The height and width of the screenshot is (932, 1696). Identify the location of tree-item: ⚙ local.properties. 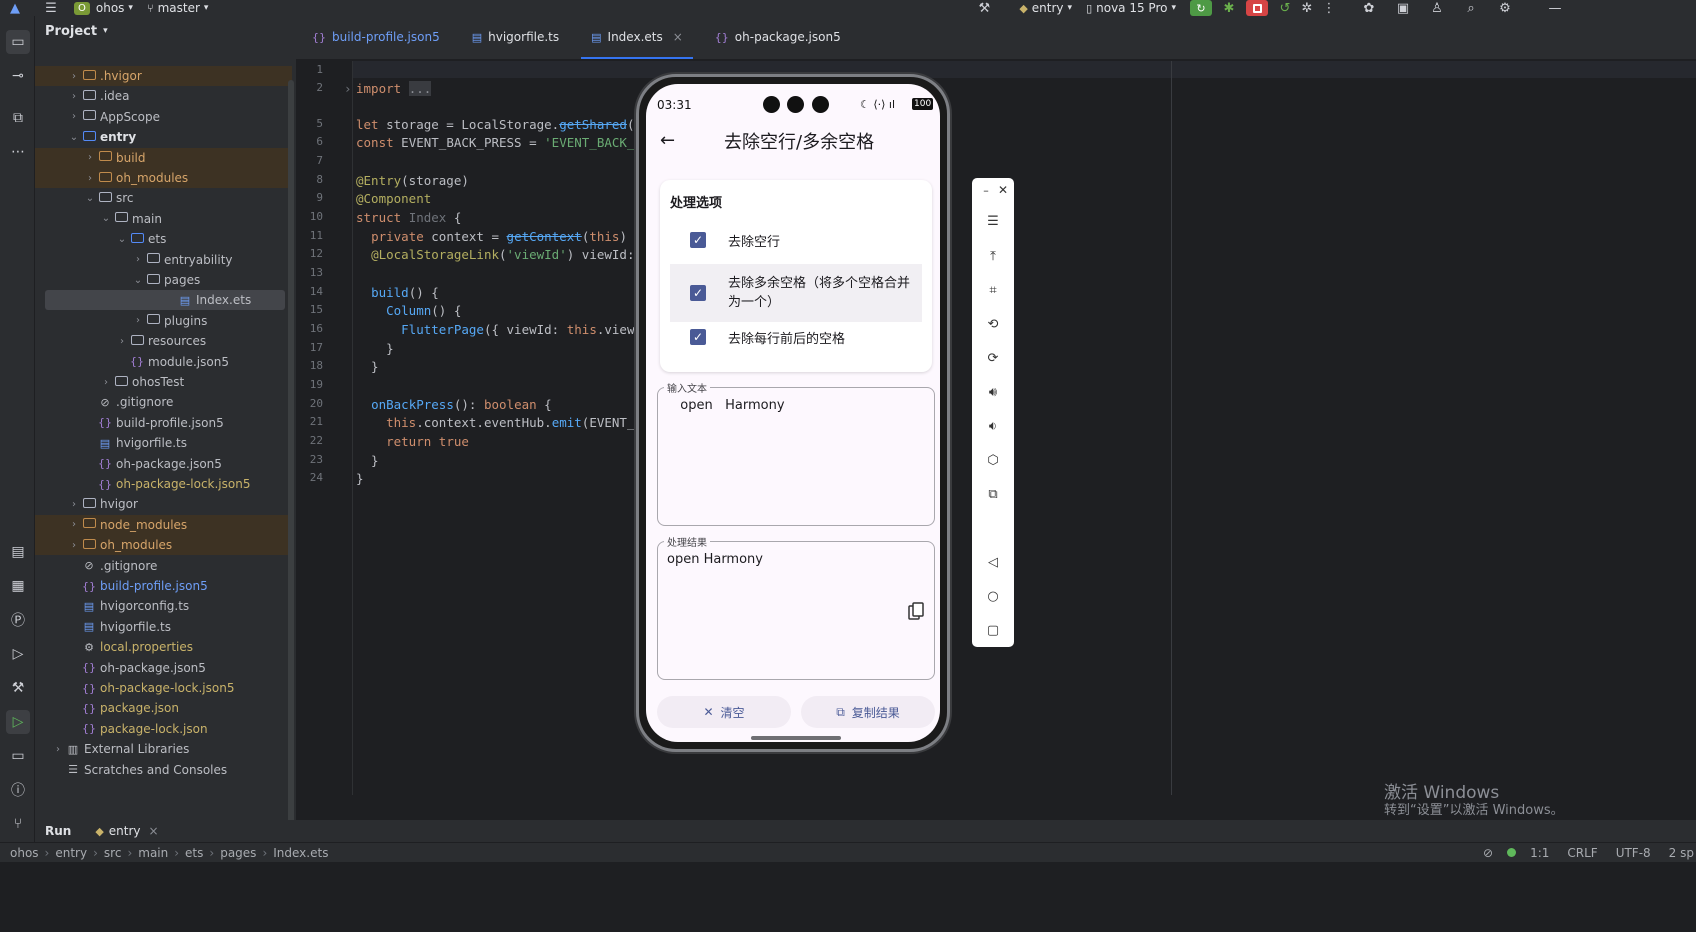
(163, 647).